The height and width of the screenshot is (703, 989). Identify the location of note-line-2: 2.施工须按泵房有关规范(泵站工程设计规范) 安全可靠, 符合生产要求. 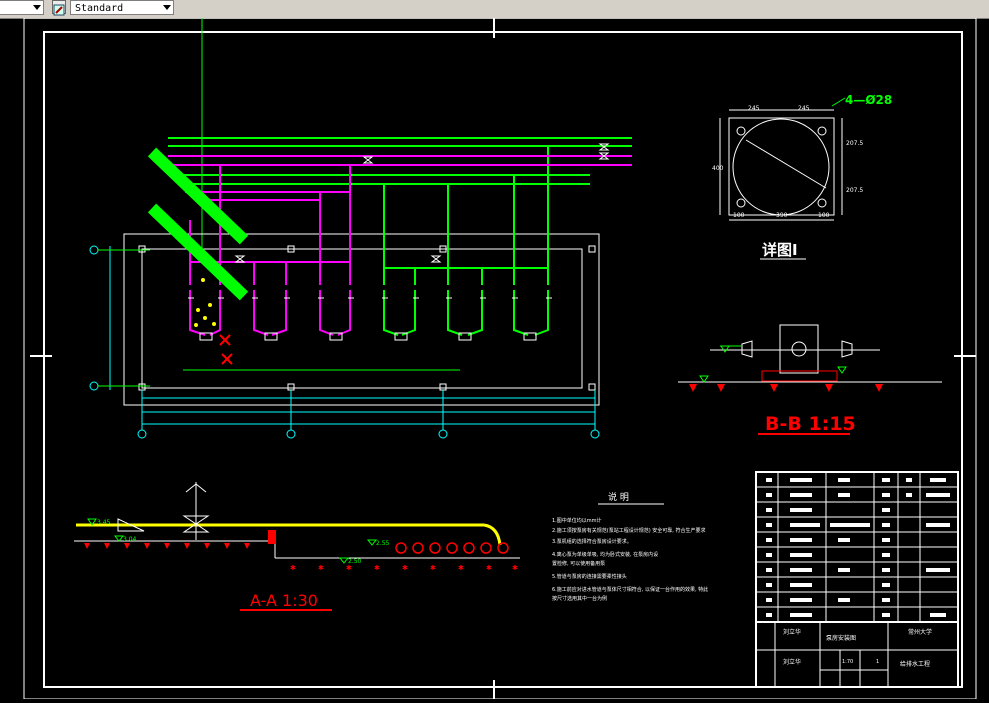
(628, 530).